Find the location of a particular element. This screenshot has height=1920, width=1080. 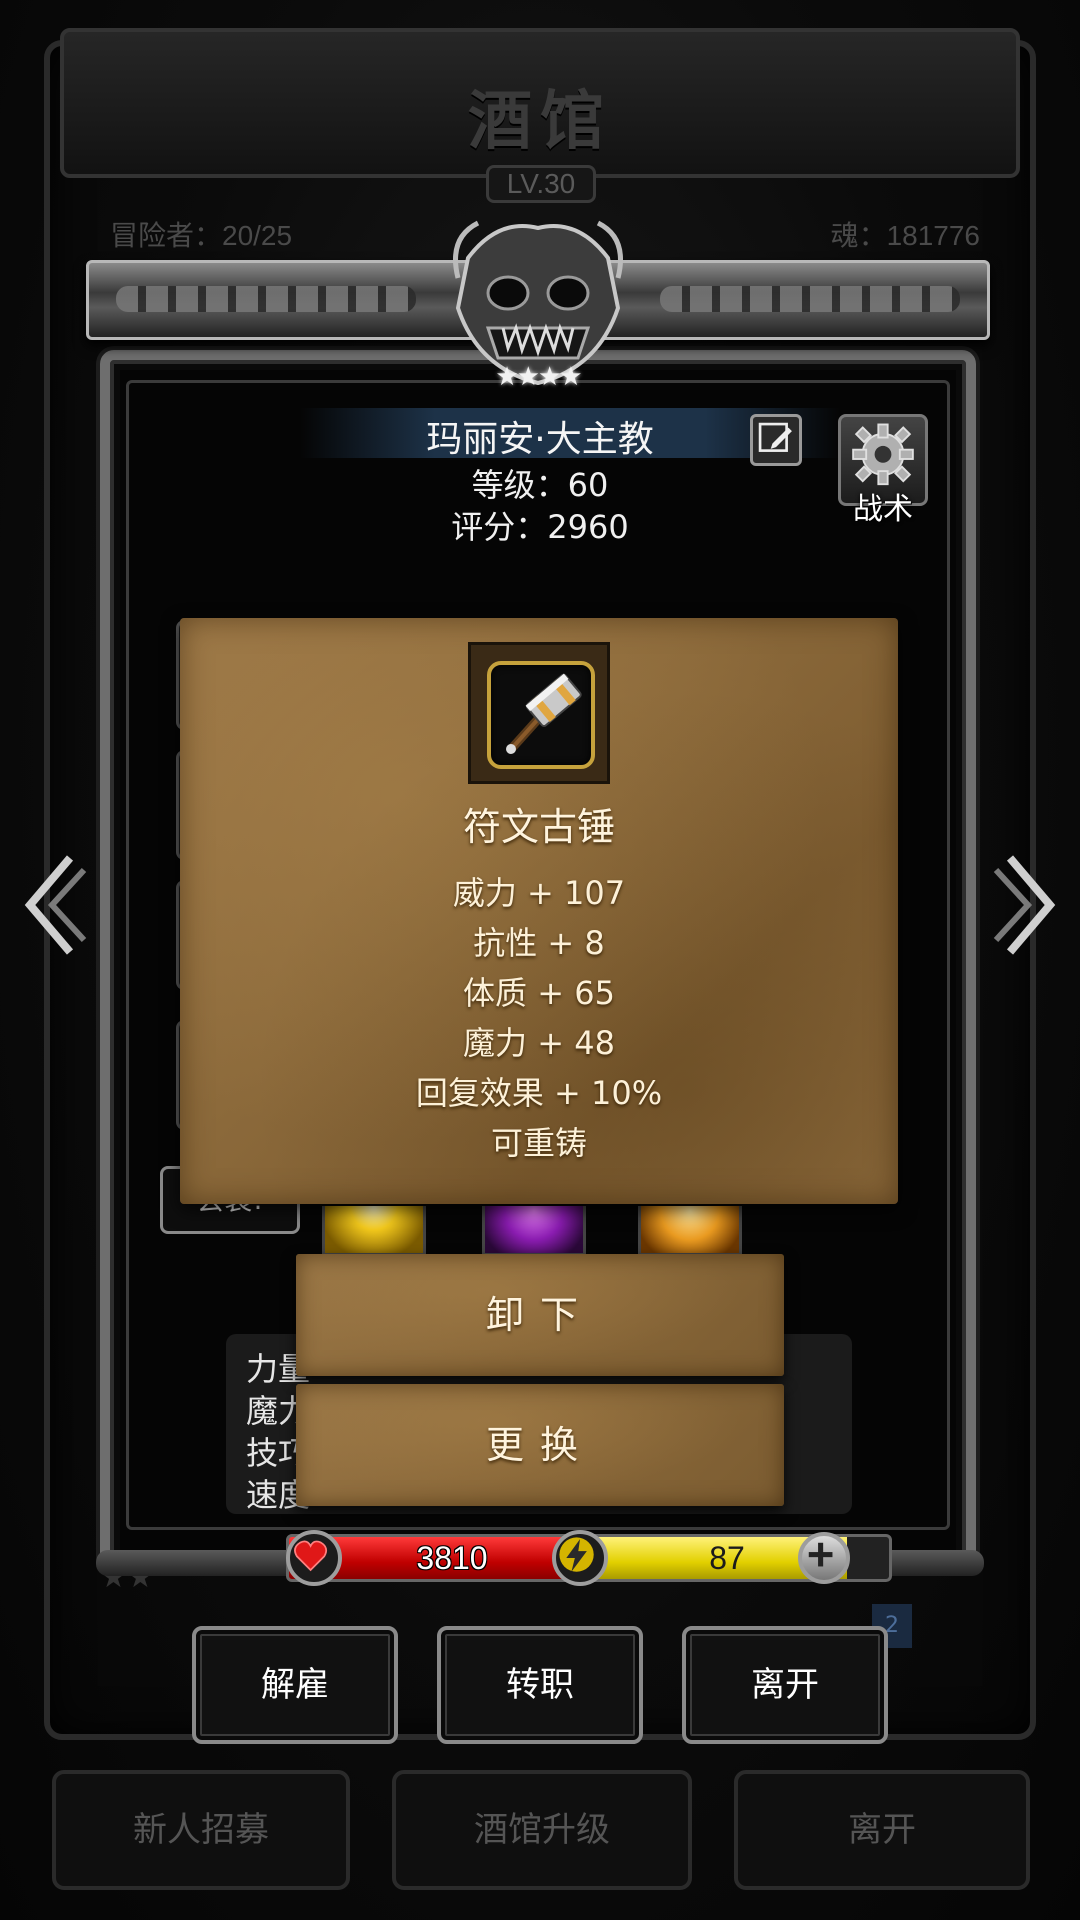

rarity-stars: ★★★★ is located at coordinates (538, 377).